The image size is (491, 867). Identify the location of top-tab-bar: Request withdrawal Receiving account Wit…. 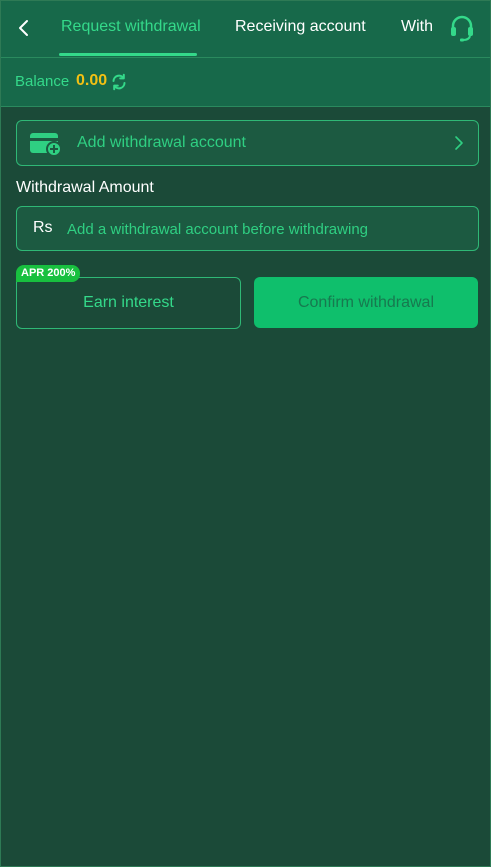
(245, 29).